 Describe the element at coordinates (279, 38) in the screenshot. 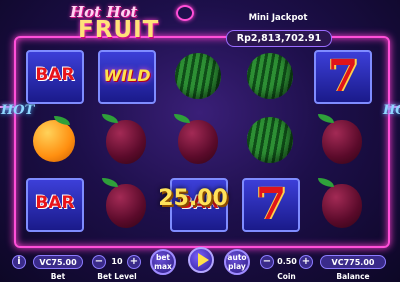

I see `jackpot-value: Rp2,813,702.91` at that location.